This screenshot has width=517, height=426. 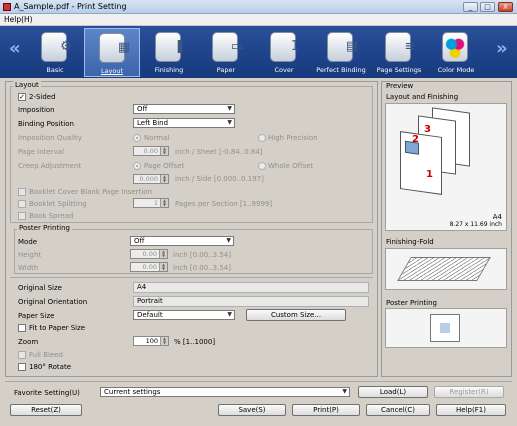 What do you see at coordinates (22, 367) in the screenshot?
I see `rotate-180-checkbox` at bounding box center [22, 367].